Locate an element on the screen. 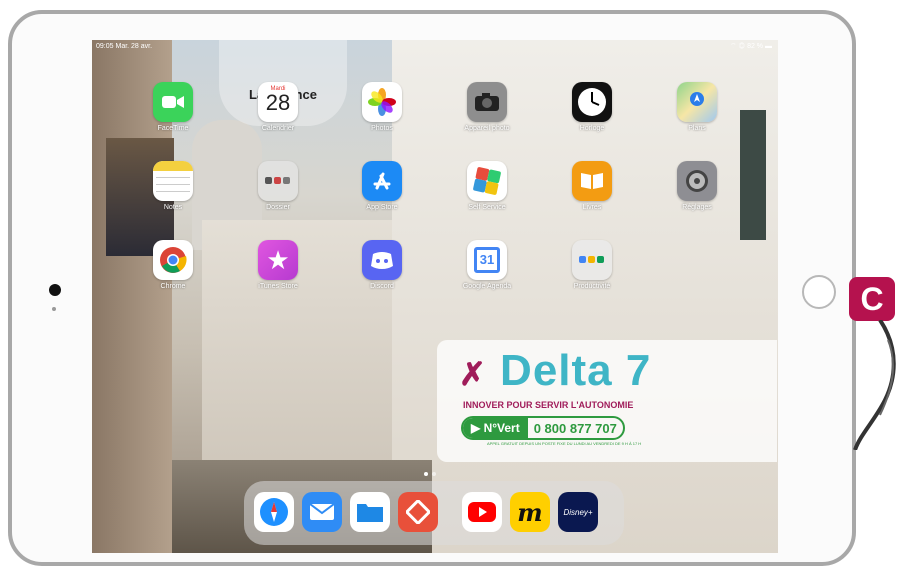  app-label: Réglages is located at coordinates (697, 207).